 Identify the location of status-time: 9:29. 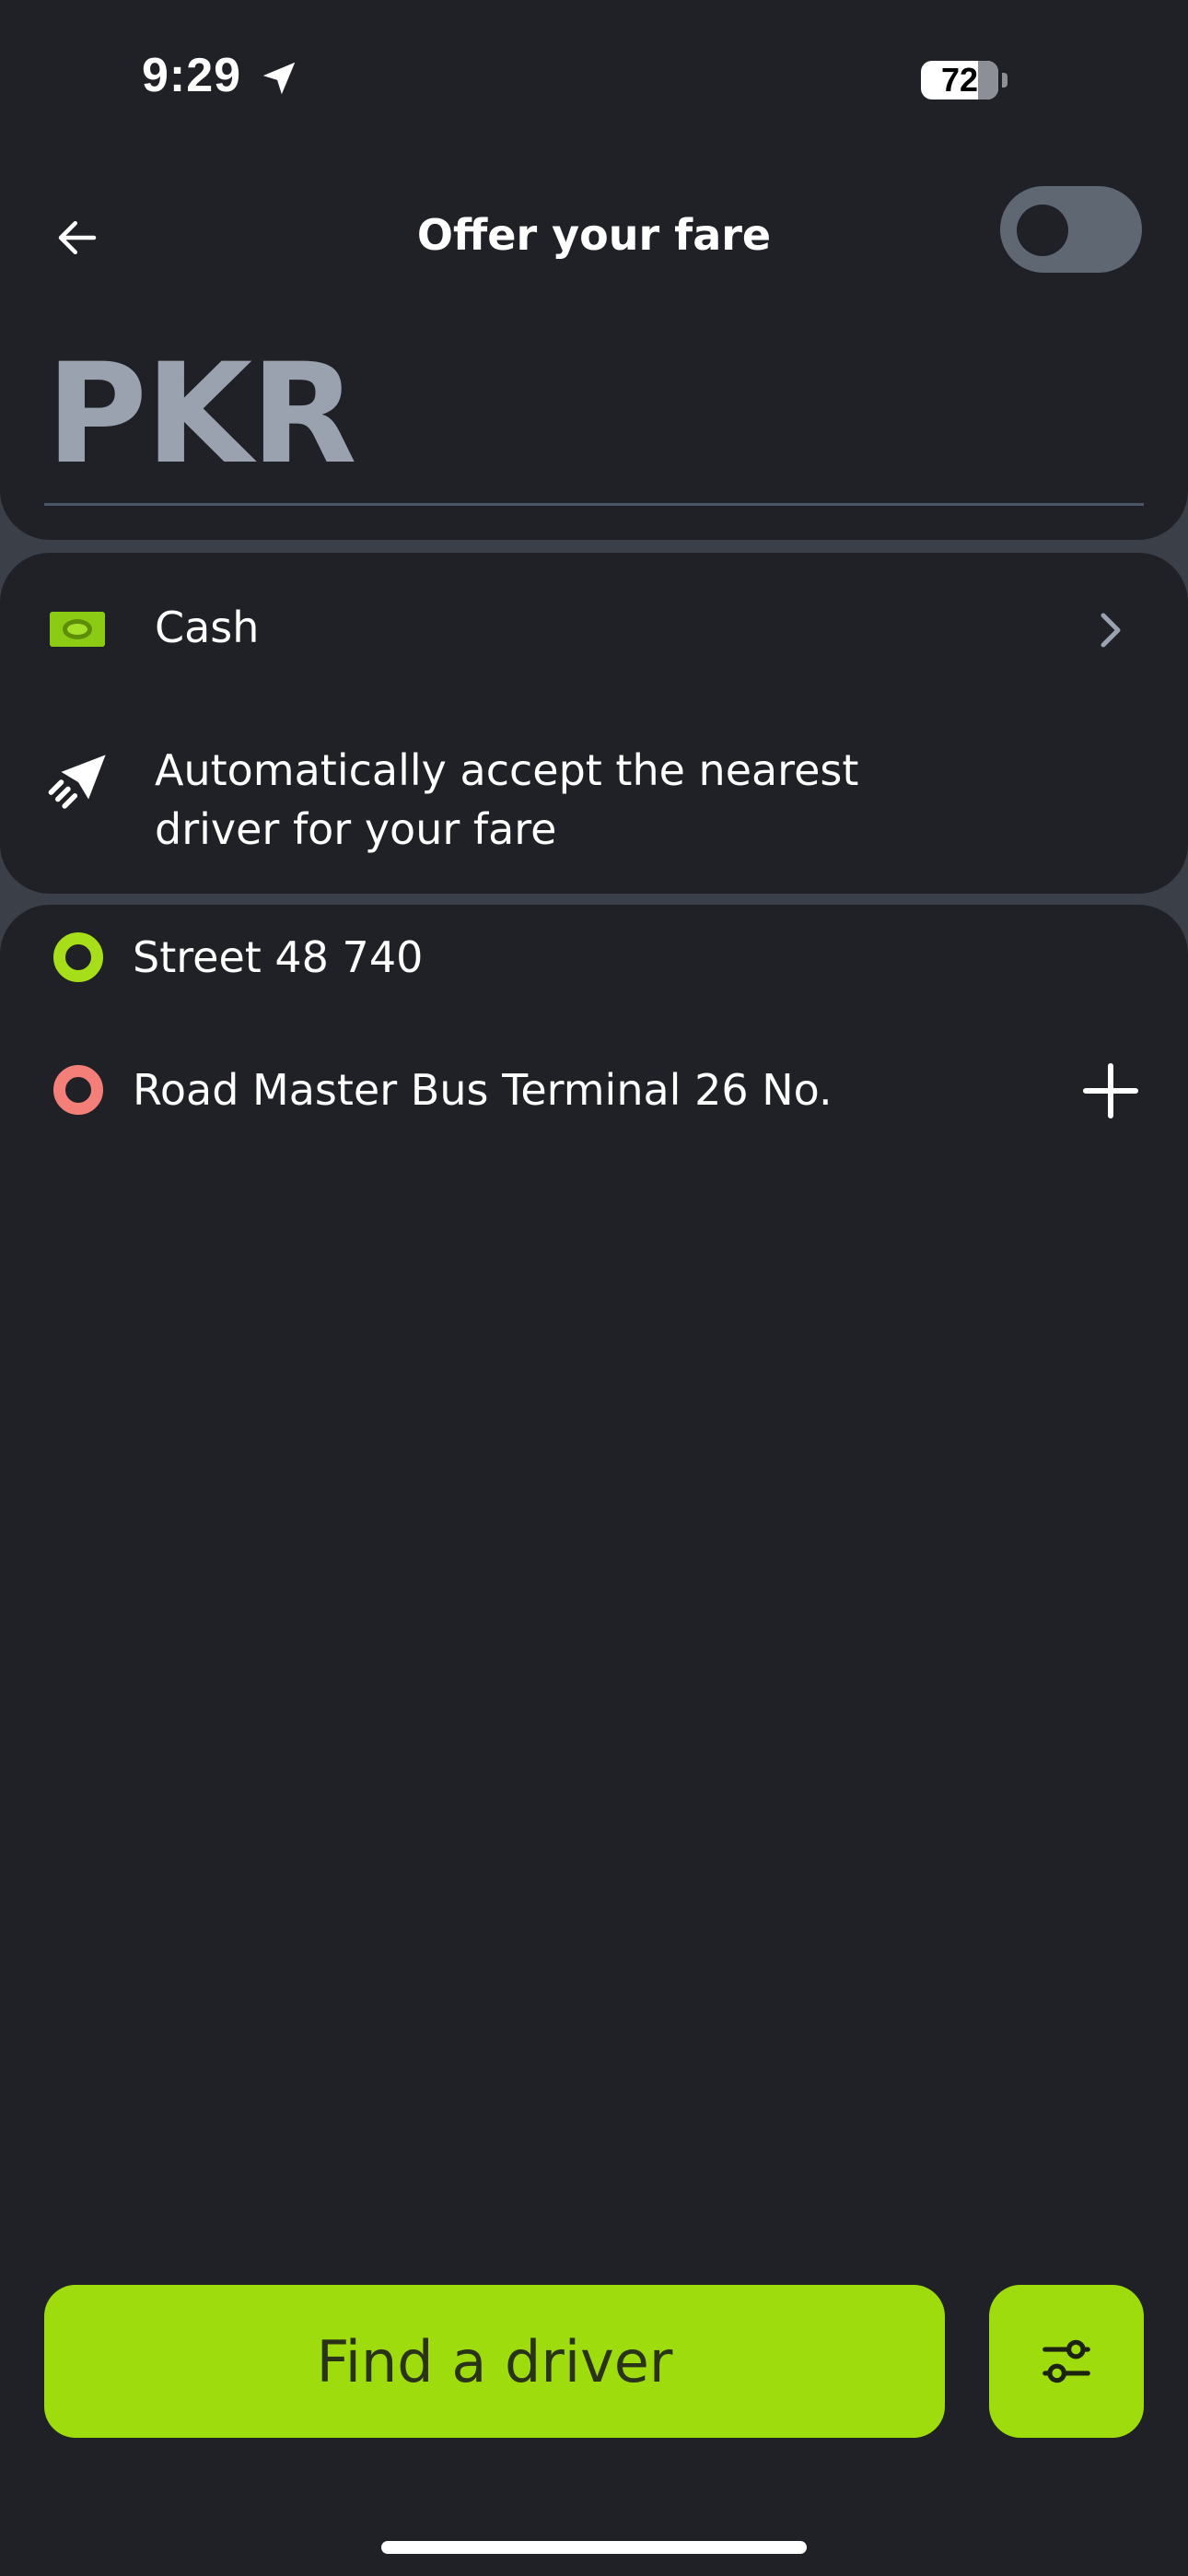
(192, 75).